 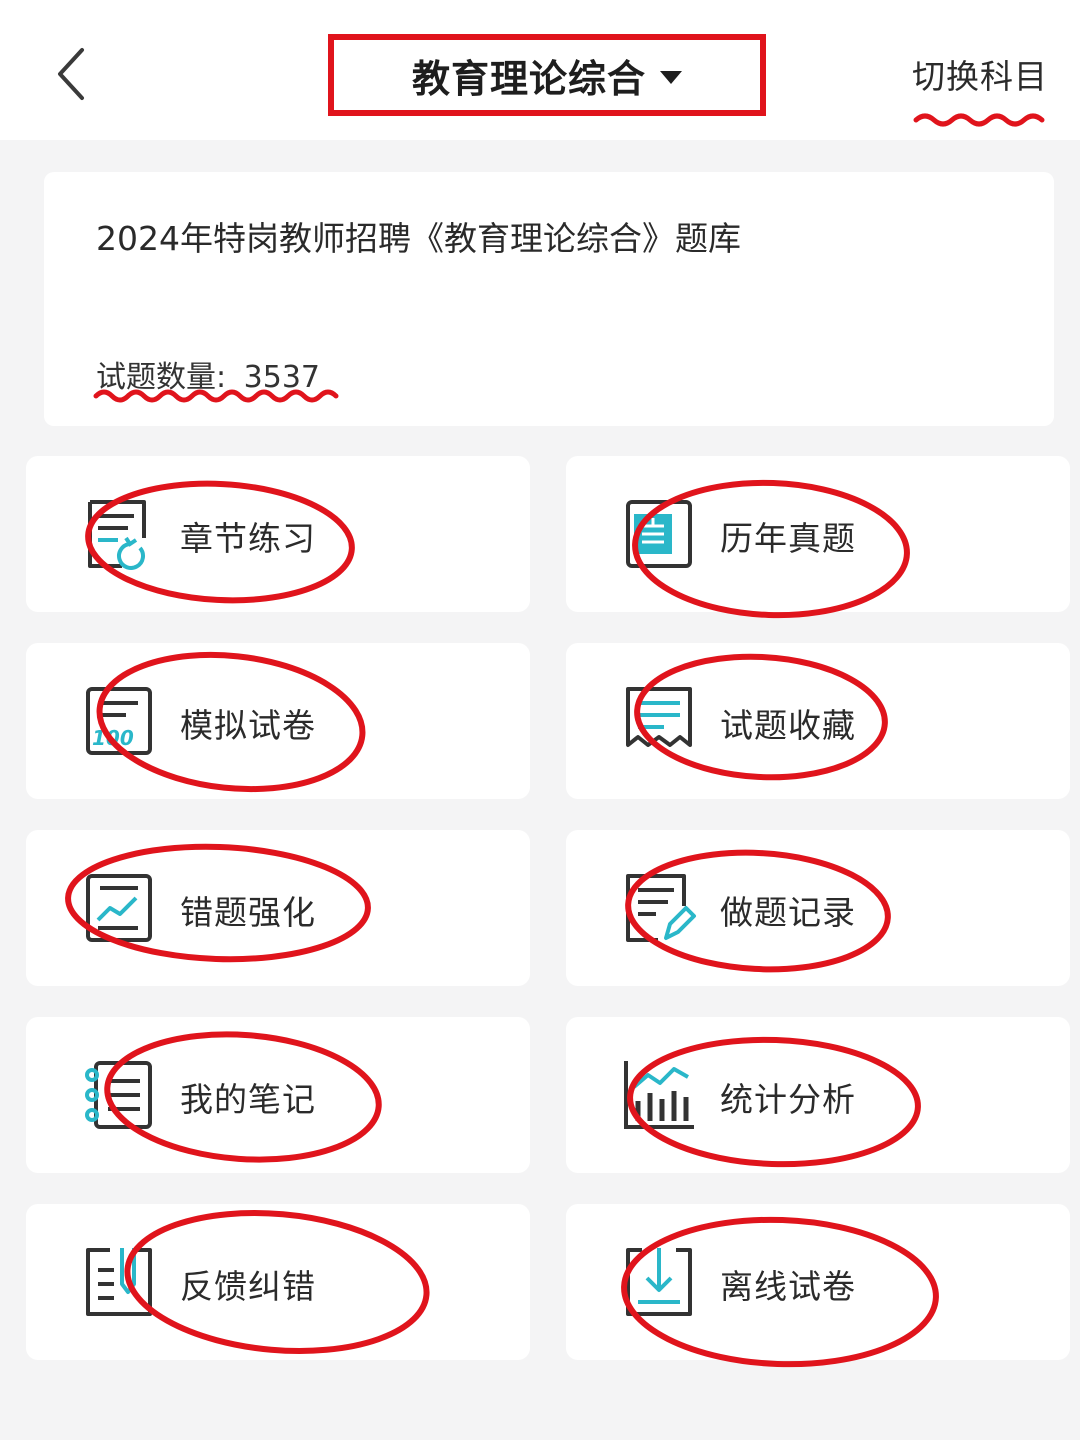 I want to click on menu-statistics: 统计分析, so click(x=818, y=1095).